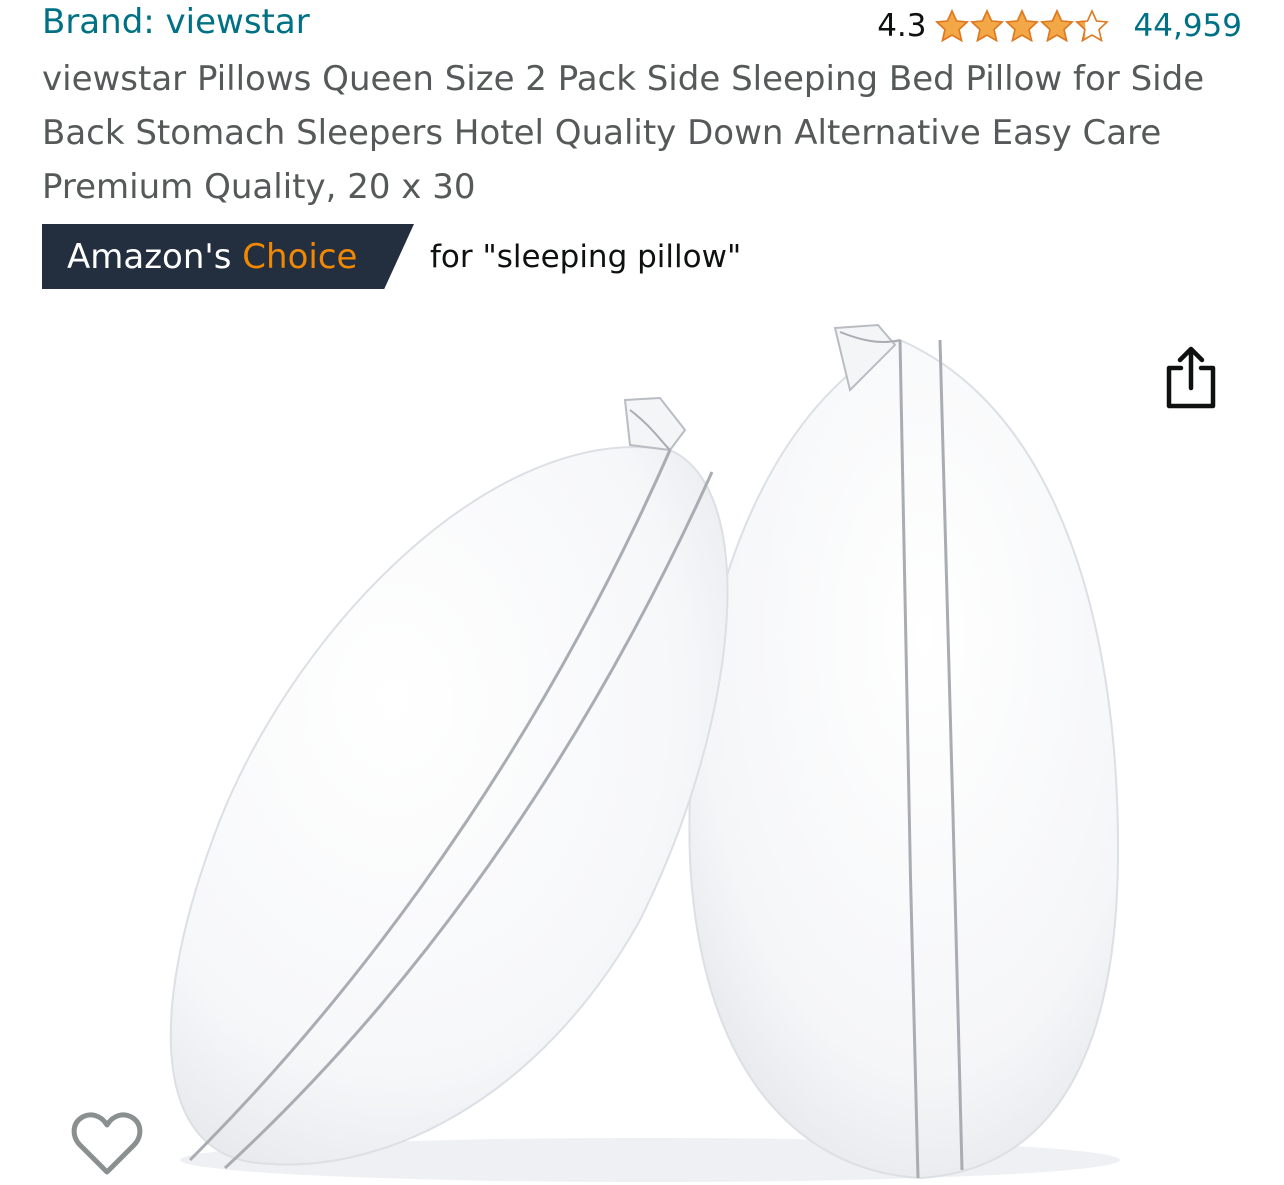 Image resolution: width=1284 pixels, height=1185 pixels. What do you see at coordinates (300, 256) in the screenshot?
I see `choice-badge-accent: Choice` at bounding box center [300, 256].